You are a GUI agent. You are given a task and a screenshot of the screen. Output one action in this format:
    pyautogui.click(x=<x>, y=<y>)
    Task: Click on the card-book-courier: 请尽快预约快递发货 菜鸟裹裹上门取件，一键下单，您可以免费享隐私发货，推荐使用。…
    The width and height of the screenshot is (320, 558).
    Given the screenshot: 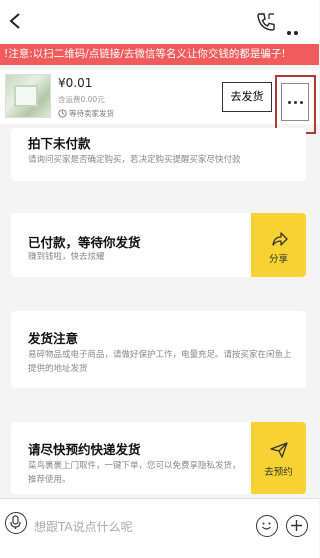 What is the action you would take?
    pyautogui.click(x=158, y=458)
    